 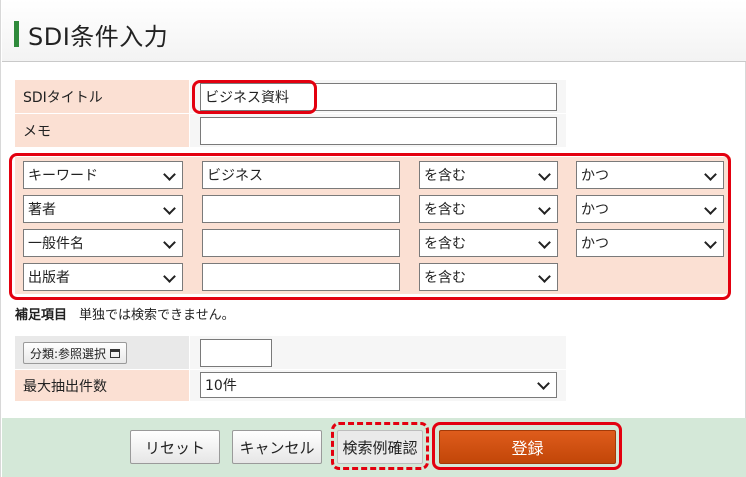 What do you see at coordinates (68, 353) in the screenshot?
I see `classification-button-label: 分類:参照選択` at bounding box center [68, 353].